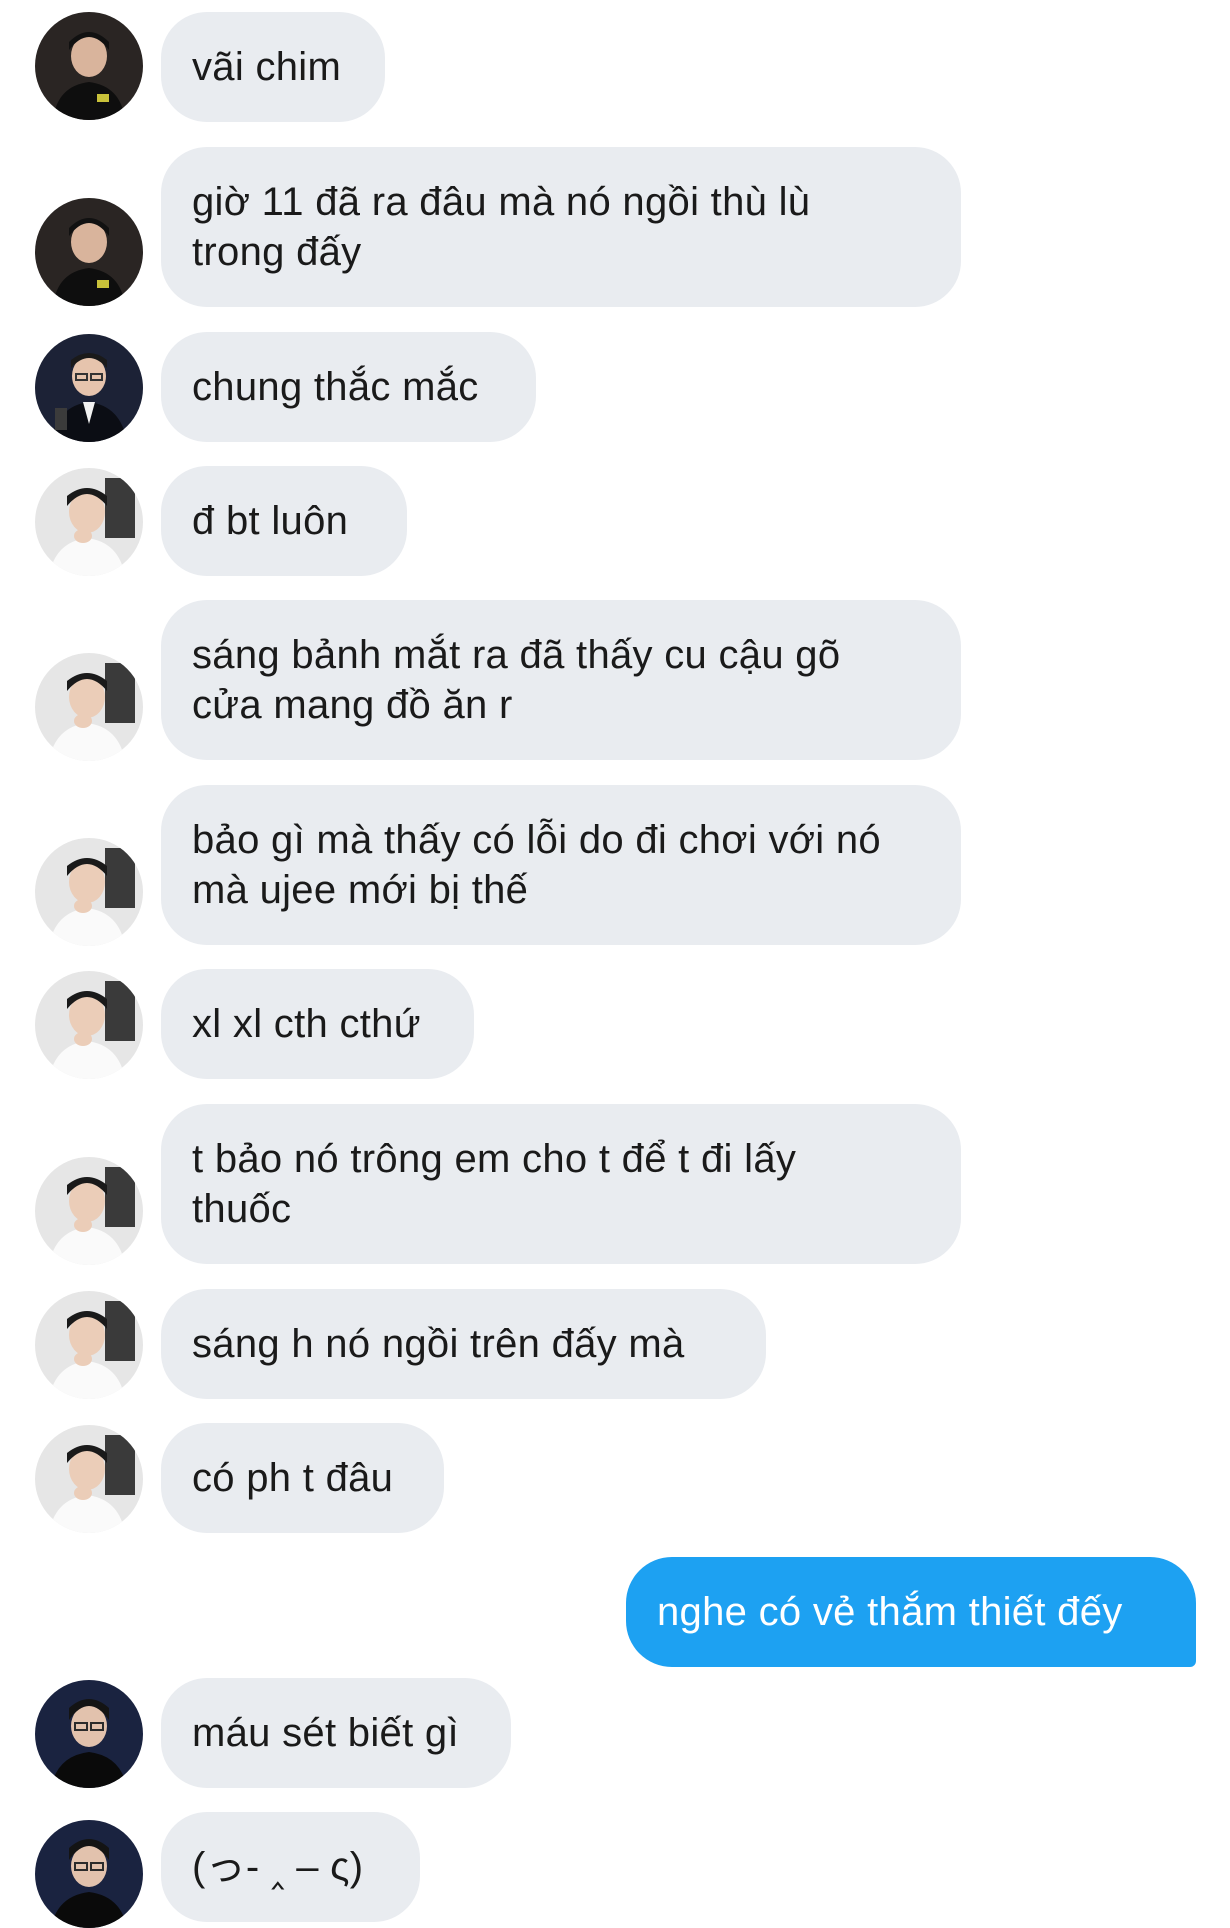  Describe the element at coordinates (615, 387) in the screenshot. I see `message-row: chung thắc mắc` at that location.